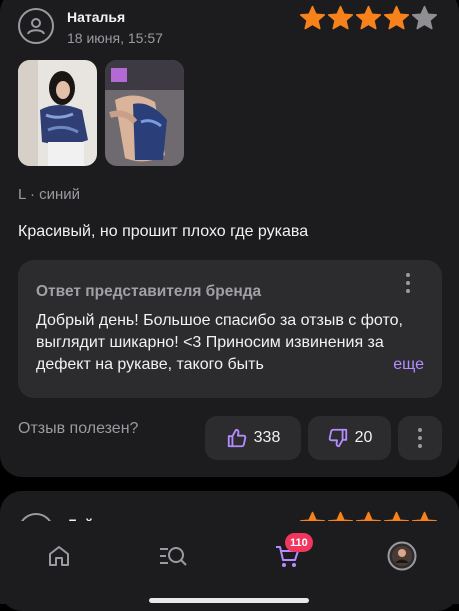  I want to click on like-button: 338, so click(253, 438).